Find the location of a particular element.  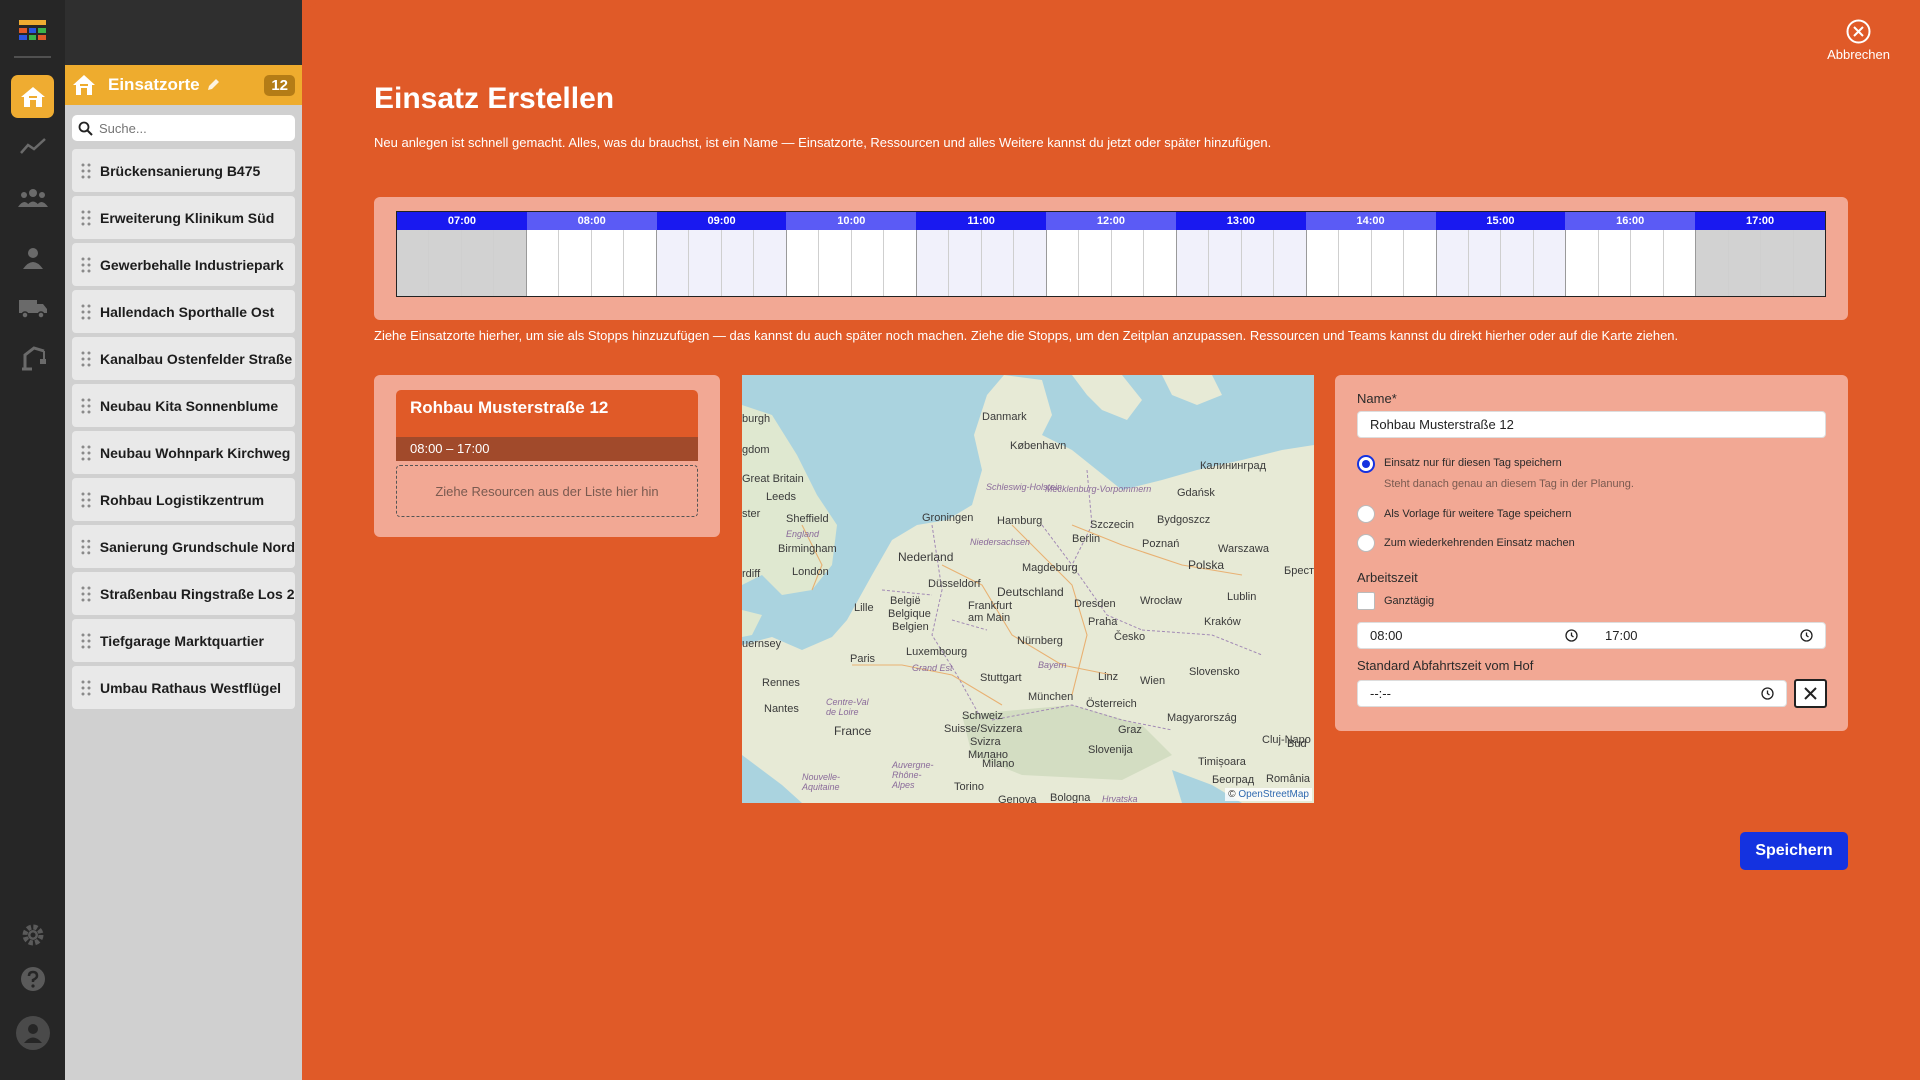

save-template-radio is located at coordinates (1366, 514).